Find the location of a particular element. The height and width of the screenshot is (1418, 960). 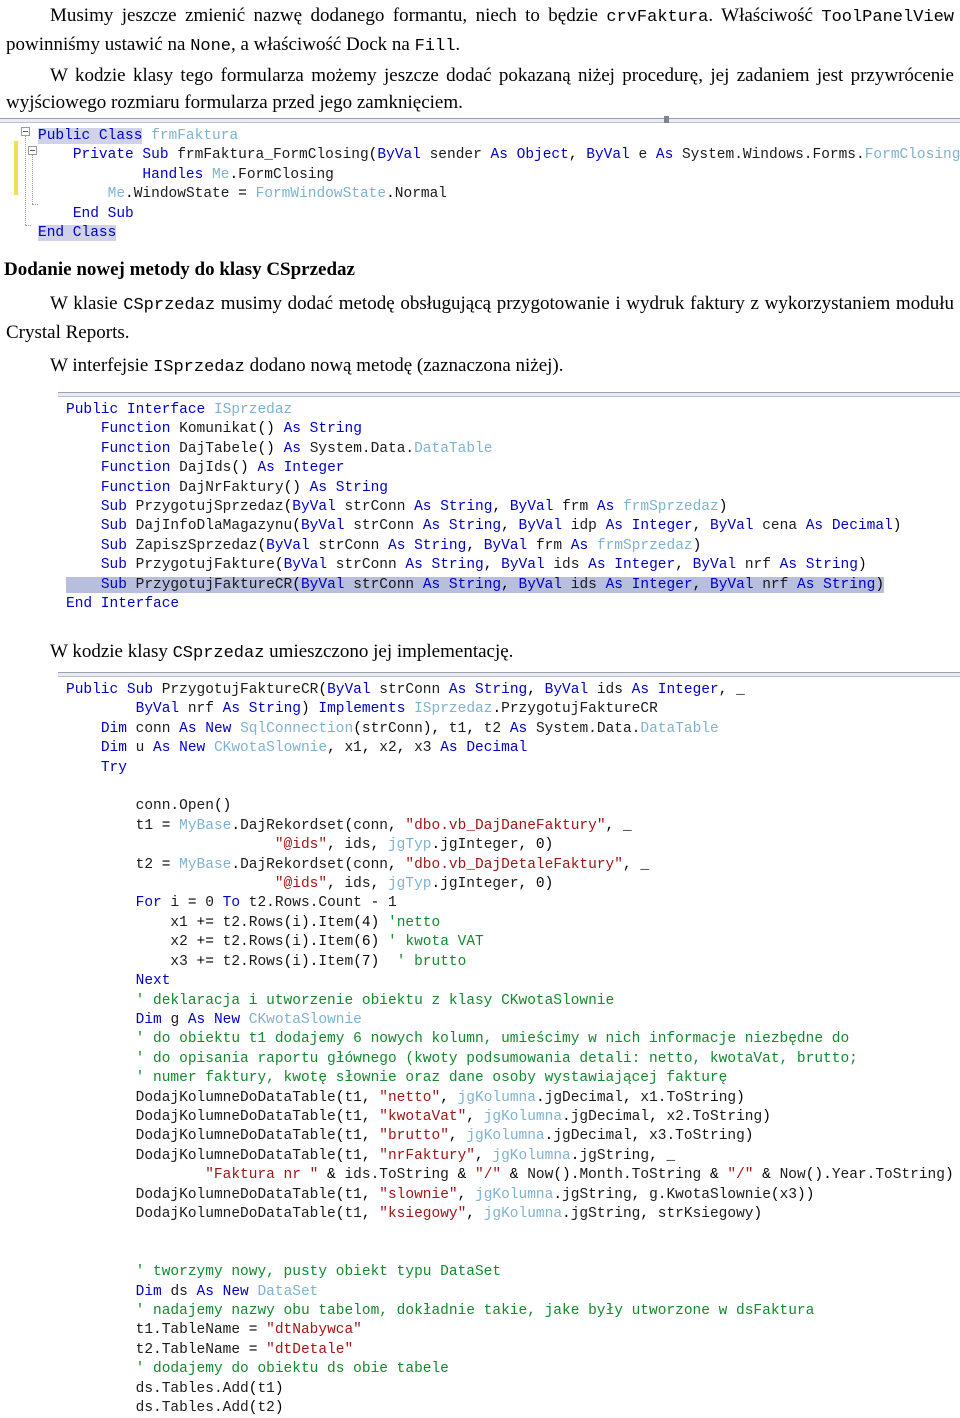

outline-guide-inner is located at coordinates (33, 179).